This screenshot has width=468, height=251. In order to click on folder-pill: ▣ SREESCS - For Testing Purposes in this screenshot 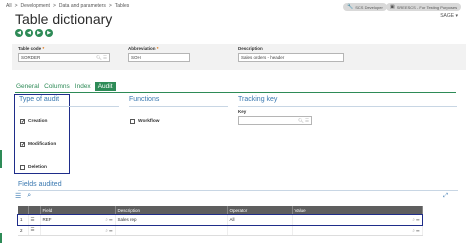, I will do `click(424, 7)`.